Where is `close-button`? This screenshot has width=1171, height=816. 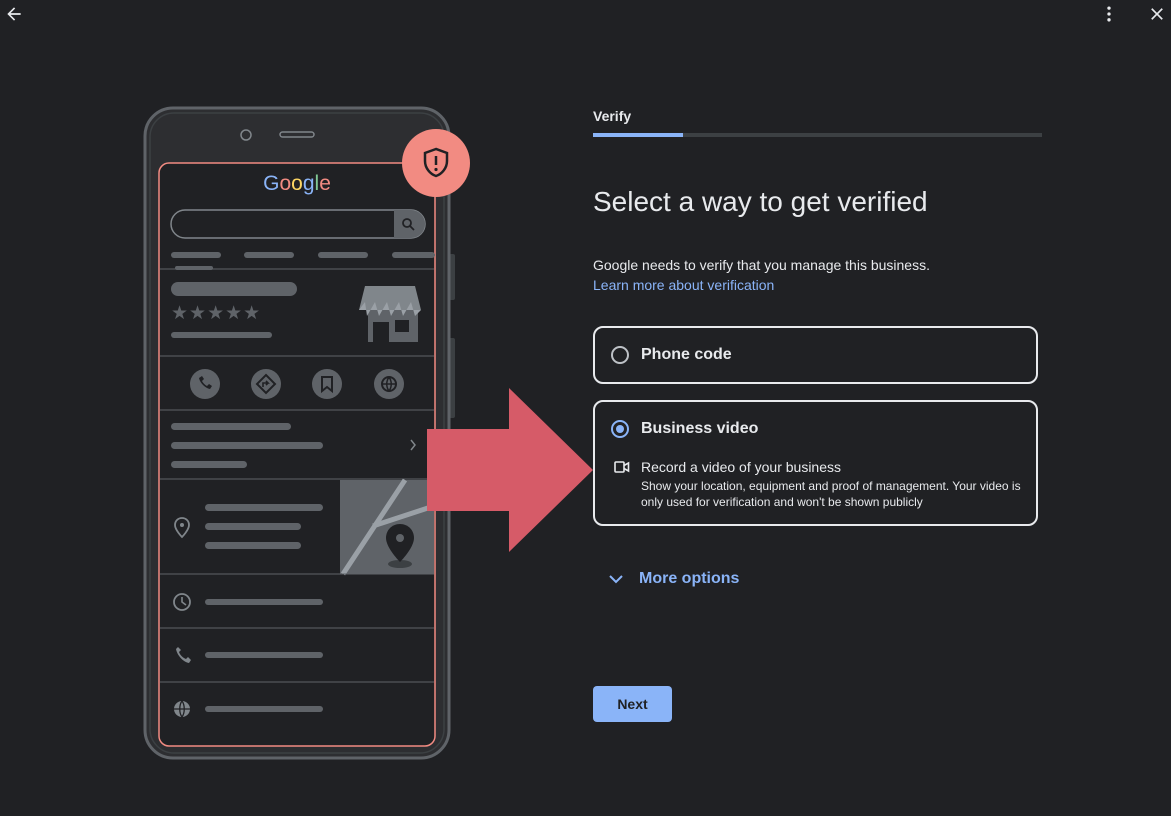
close-button is located at coordinates (1157, 14).